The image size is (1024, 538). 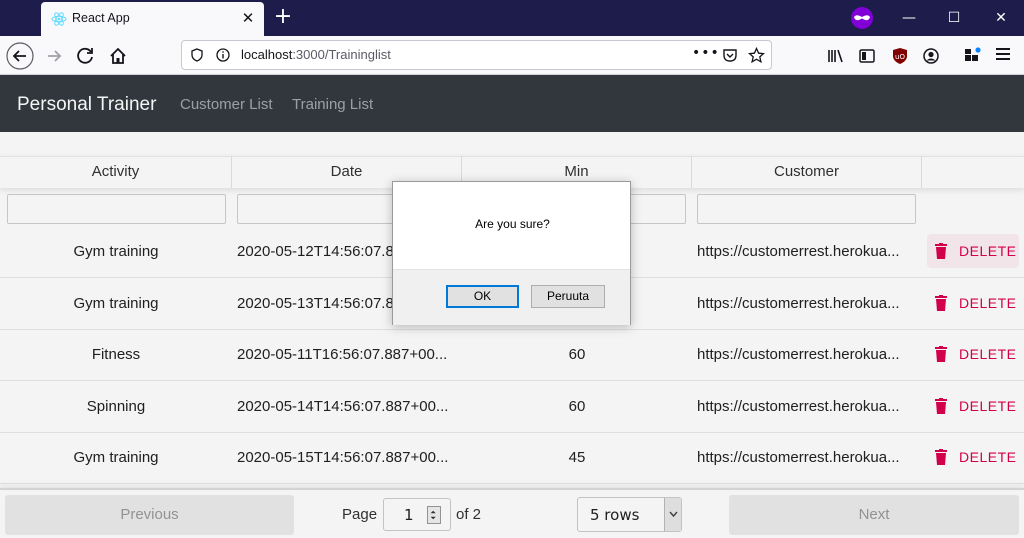 I want to click on close-window-icon: ✕, so click(x=1001, y=18).